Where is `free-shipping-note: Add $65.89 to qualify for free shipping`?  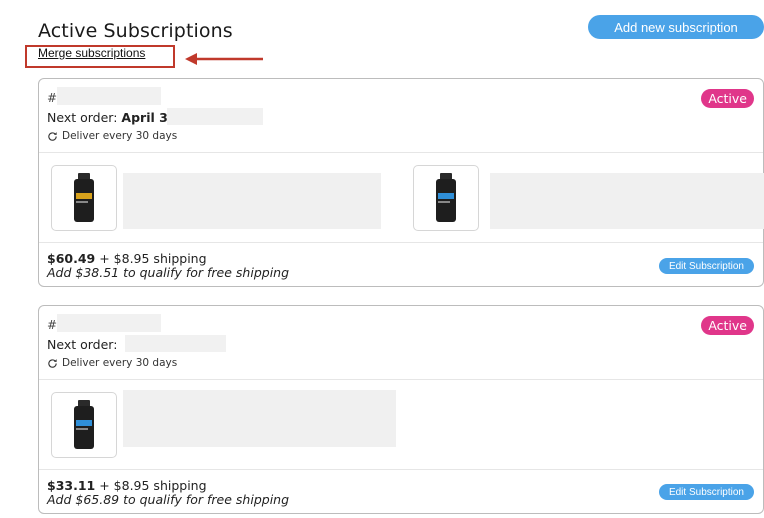
free-shipping-note: Add $65.89 to qualify for free shipping is located at coordinates (168, 499).